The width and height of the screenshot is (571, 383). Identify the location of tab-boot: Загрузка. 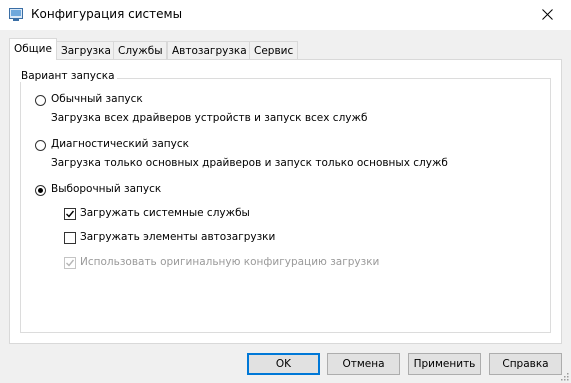
(86, 50).